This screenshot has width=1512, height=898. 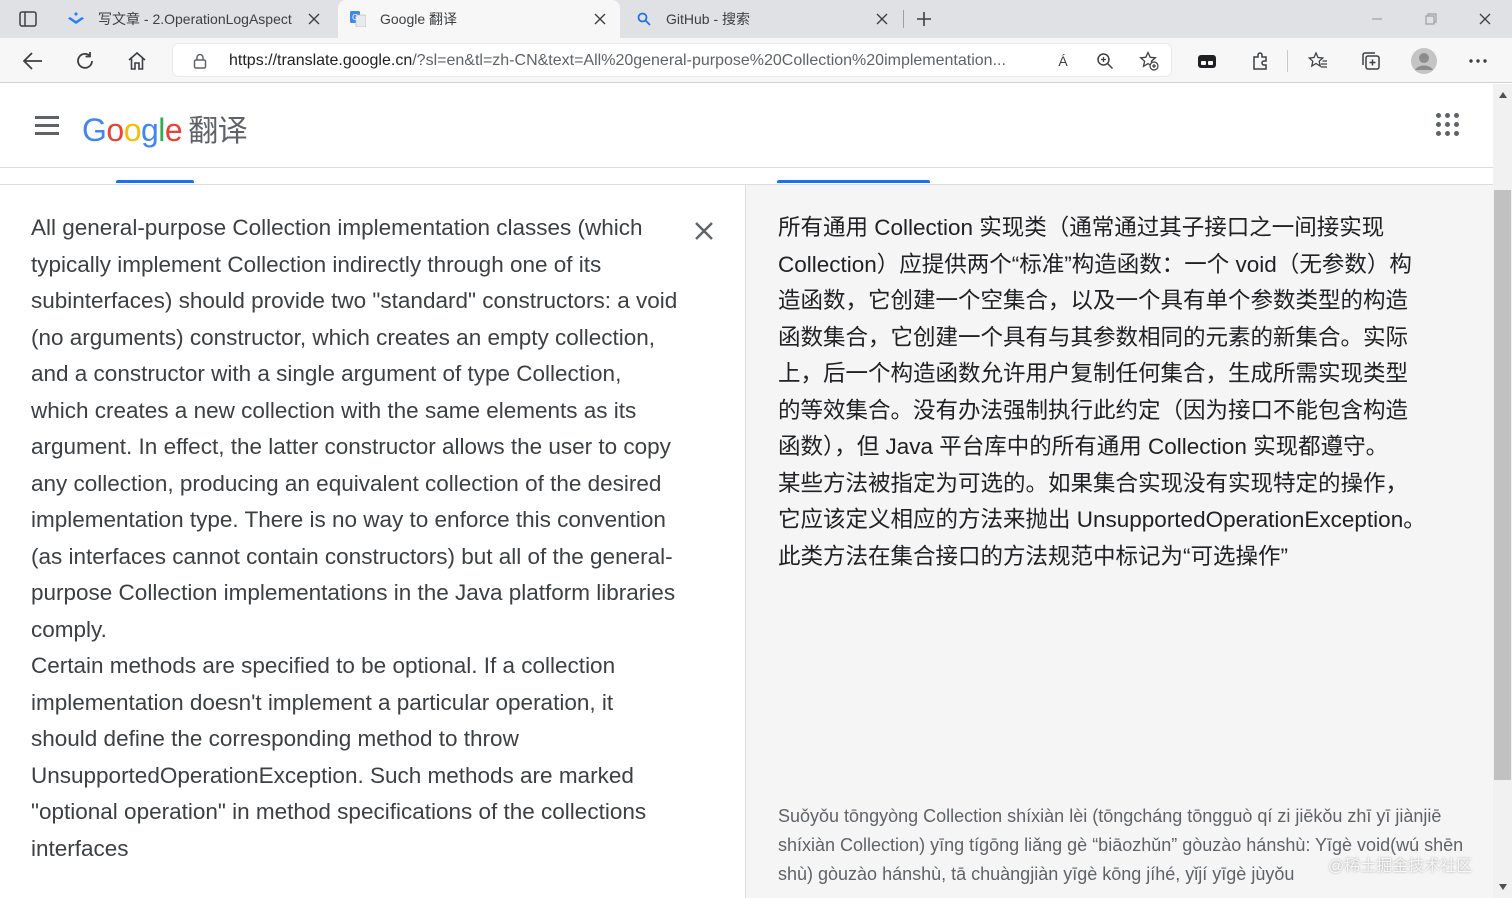 I want to click on scroll-up-icon, so click(x=1502, y=95).